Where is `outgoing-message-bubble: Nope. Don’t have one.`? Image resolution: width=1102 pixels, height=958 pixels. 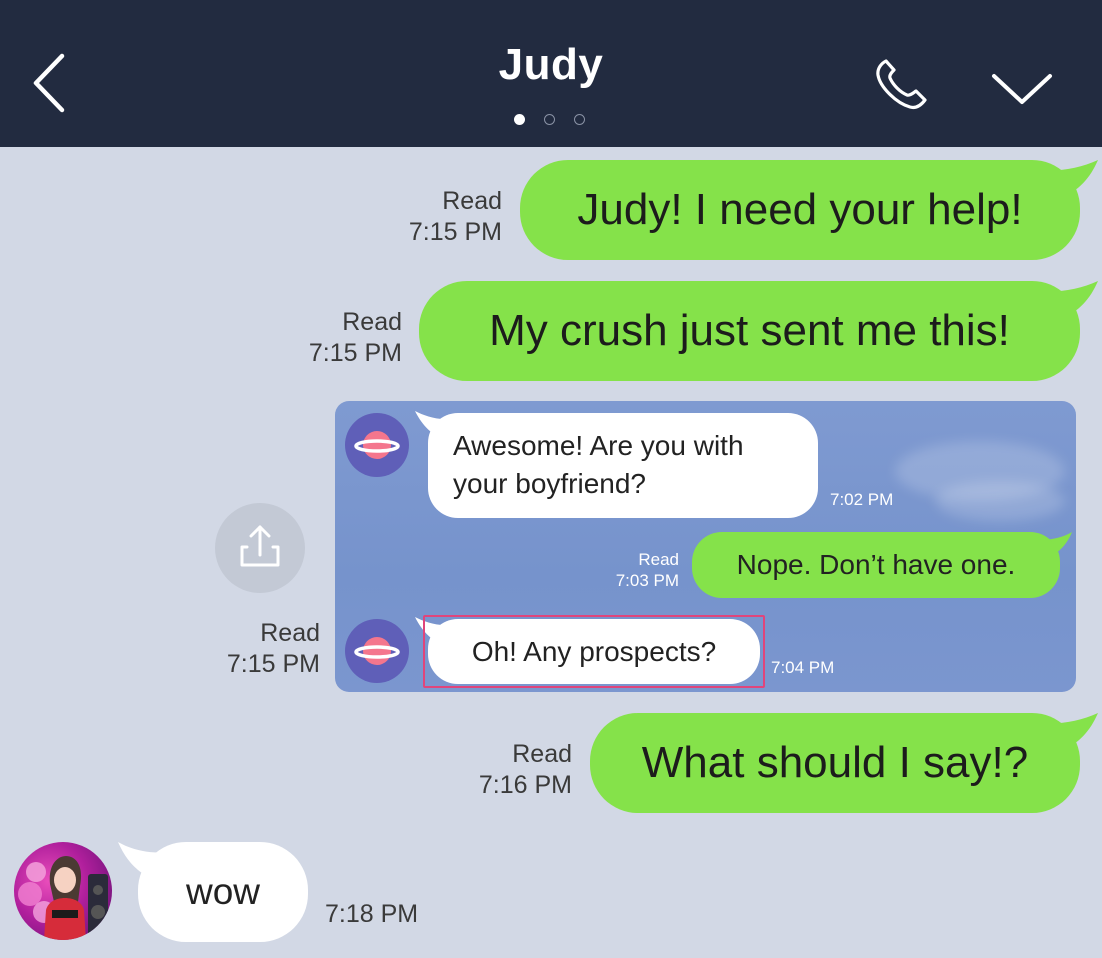 outgoing-message-bubble: Nope. Don’t have one. is located at coordinates (876, 565).